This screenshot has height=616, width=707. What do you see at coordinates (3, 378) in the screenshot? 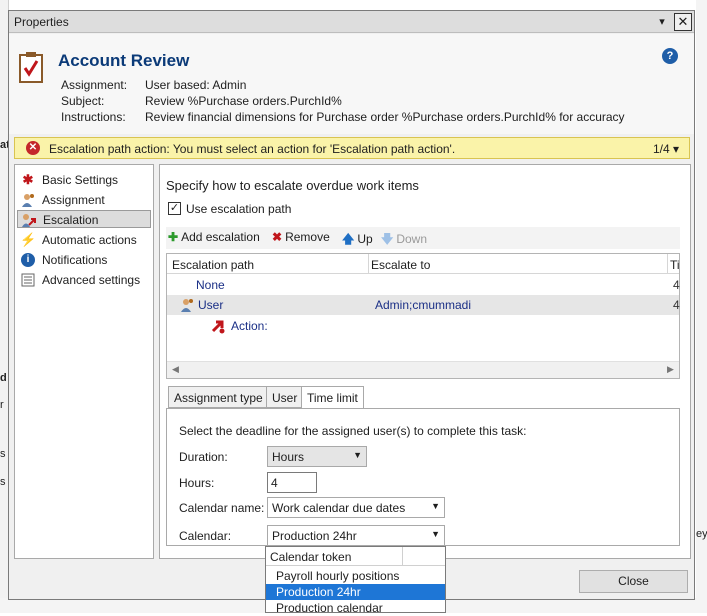
I see `background-text: d` at bounding box center [3, 378].